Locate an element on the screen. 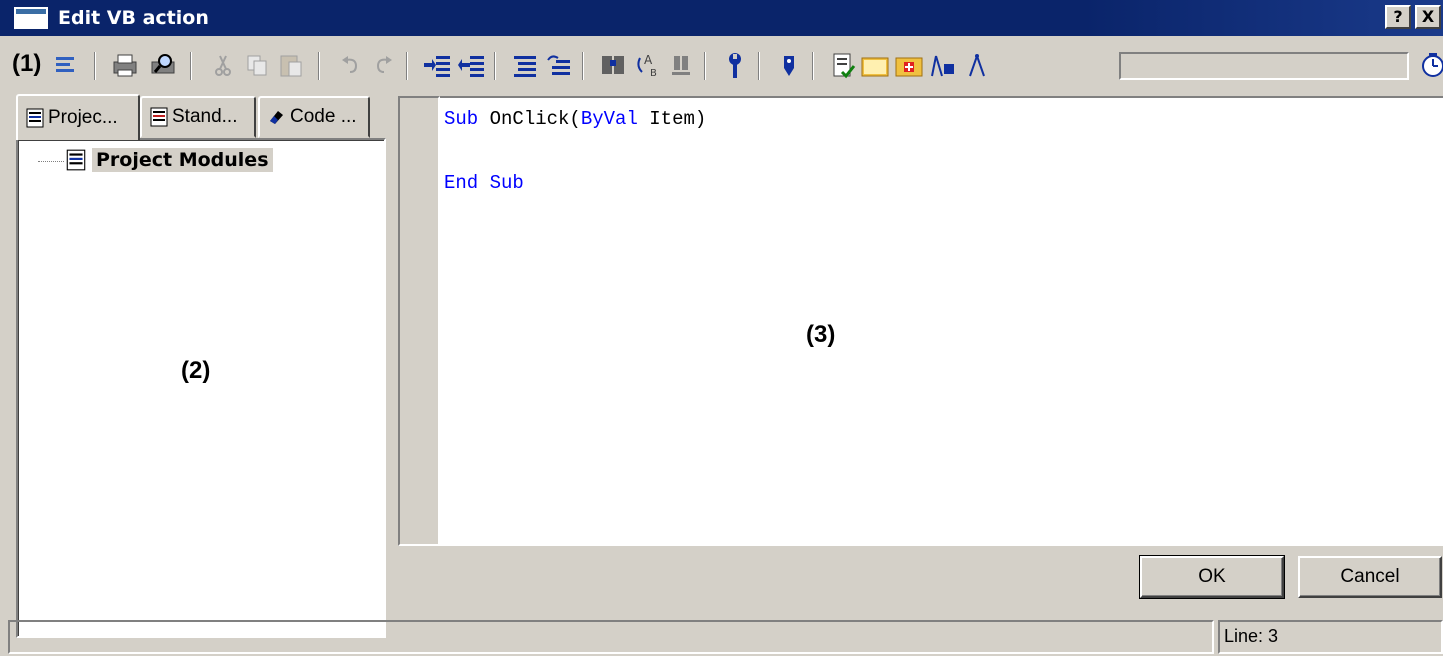 This screenshot has width=1443, height=656. tree-connector is located at coordinates (51, 161).